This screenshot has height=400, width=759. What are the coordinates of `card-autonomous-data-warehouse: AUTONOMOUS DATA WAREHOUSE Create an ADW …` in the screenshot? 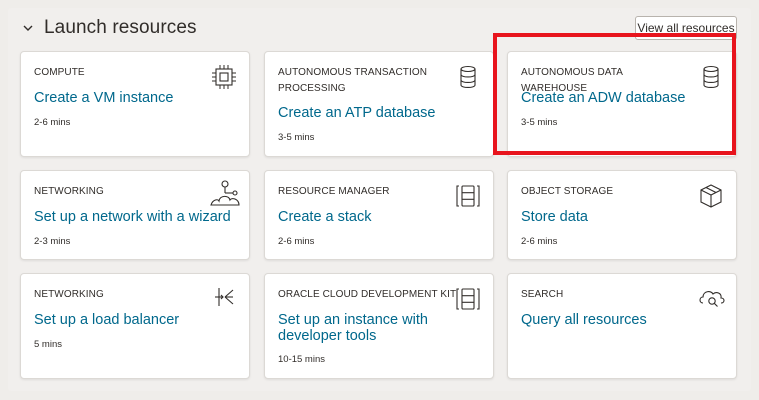 It's located at (622, 104).